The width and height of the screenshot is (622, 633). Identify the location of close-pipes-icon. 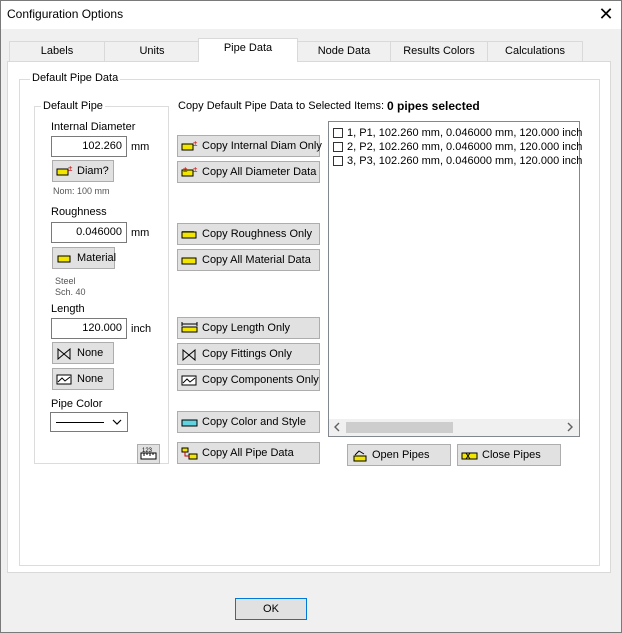
(470, 455).